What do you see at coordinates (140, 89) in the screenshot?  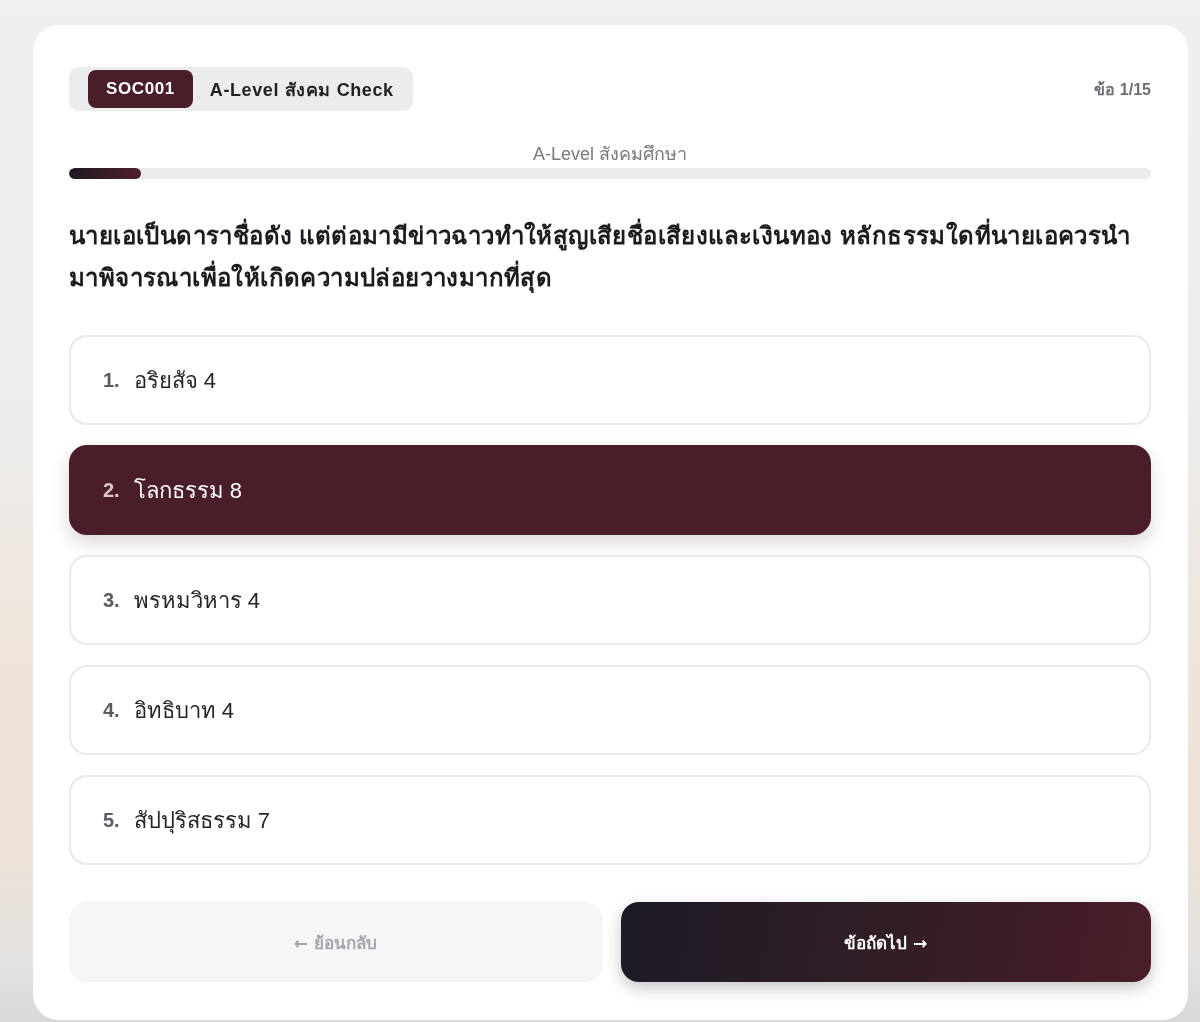 I see `course-code-badge: SOC001` at bounding box center [140, 89].